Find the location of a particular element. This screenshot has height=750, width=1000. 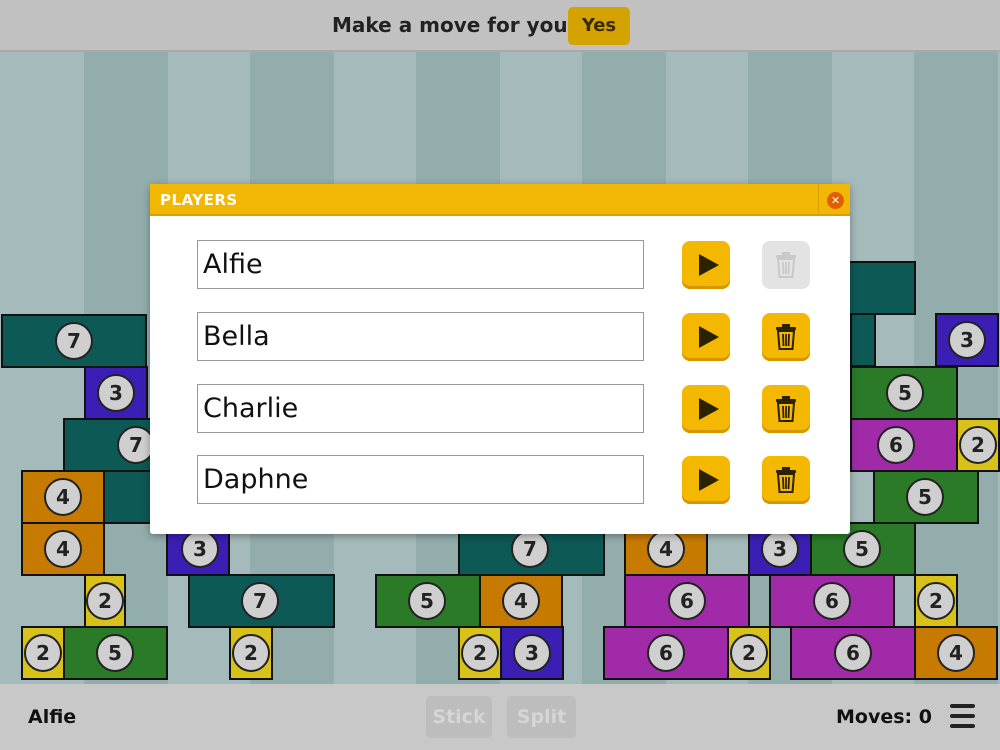

auto-move-prompt: Make a move for you? is located at coordinates (456, 25).